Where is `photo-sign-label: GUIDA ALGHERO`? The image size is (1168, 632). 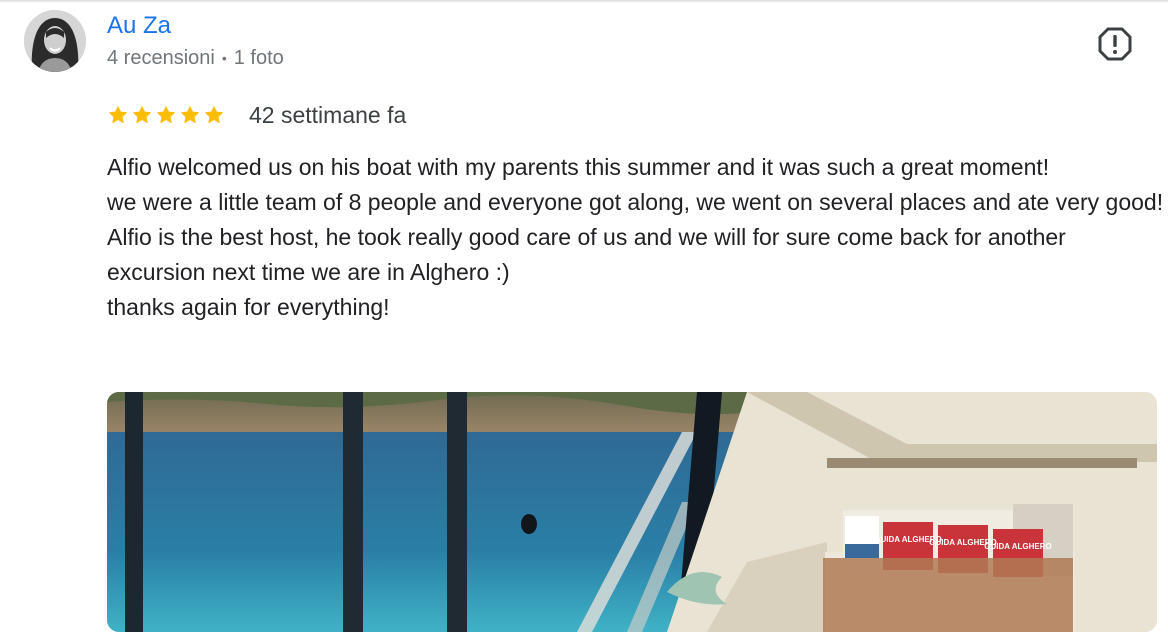 photo-sign-label: GUIDA ALGHERO is located at coordinates (1017, 546).